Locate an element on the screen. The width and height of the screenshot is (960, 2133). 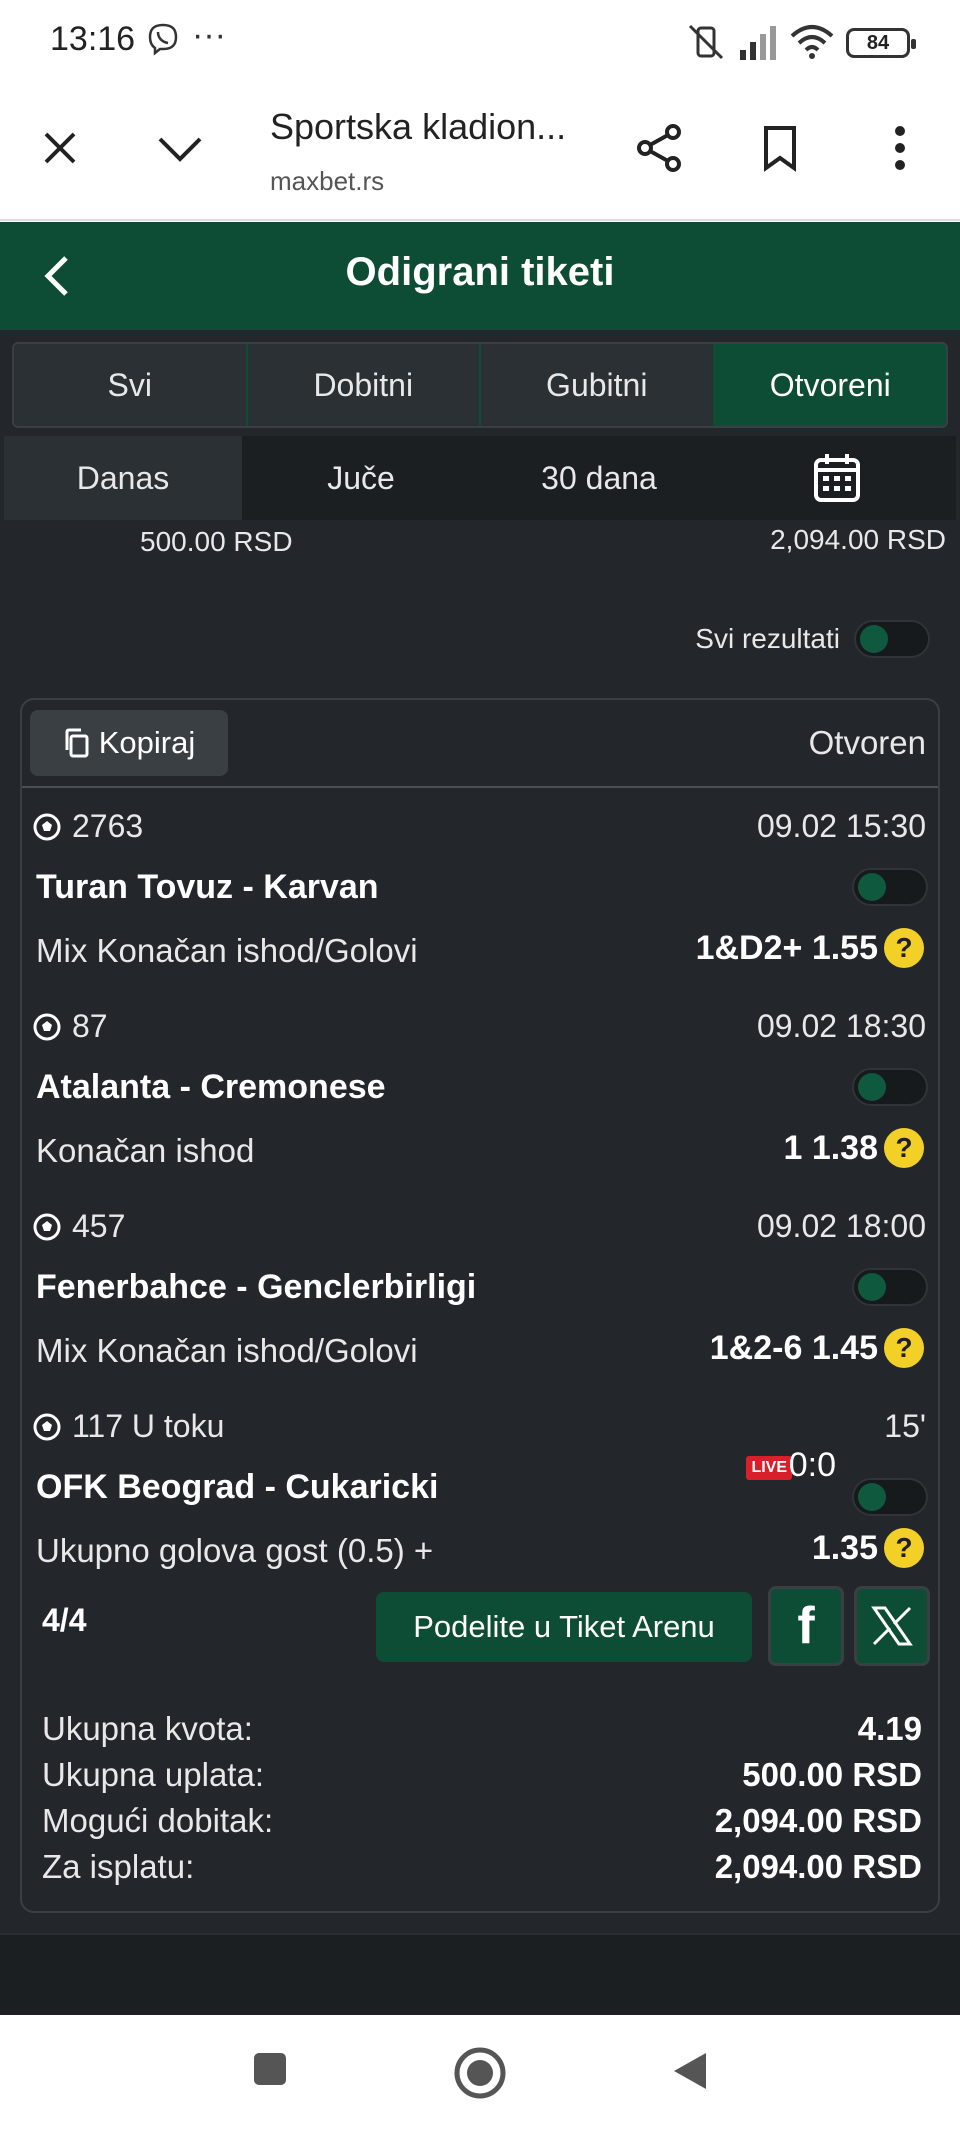
x-twitter-icon is located at coordinates (892, 1626).